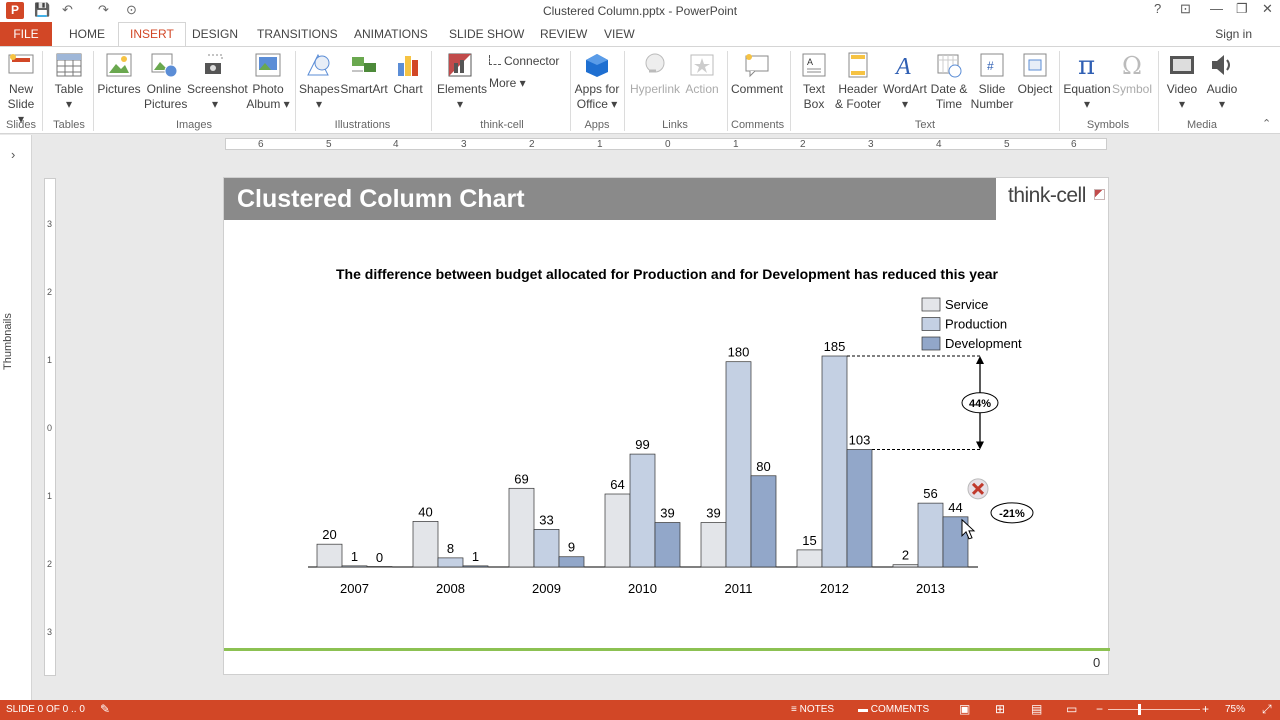 The width and height of the screenshot is (1280, 720). I want to click on reading-view-icon: ▤, so click(1036, 709).